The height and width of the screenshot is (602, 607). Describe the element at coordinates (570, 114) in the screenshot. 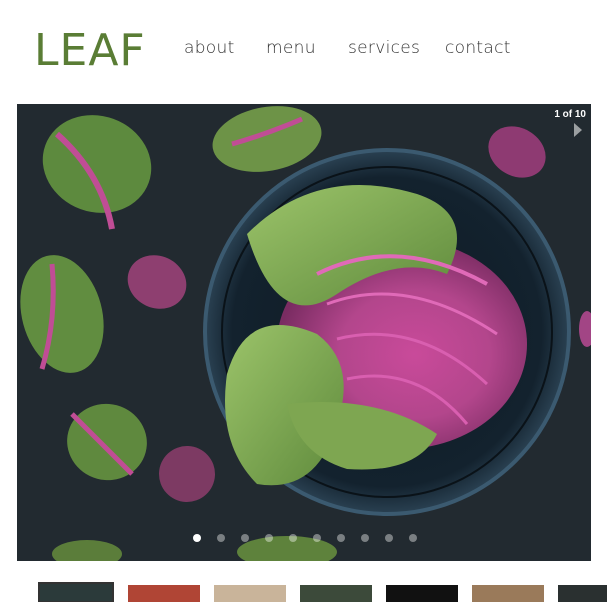

I see `slide-counter: 1 of 10` at that location.